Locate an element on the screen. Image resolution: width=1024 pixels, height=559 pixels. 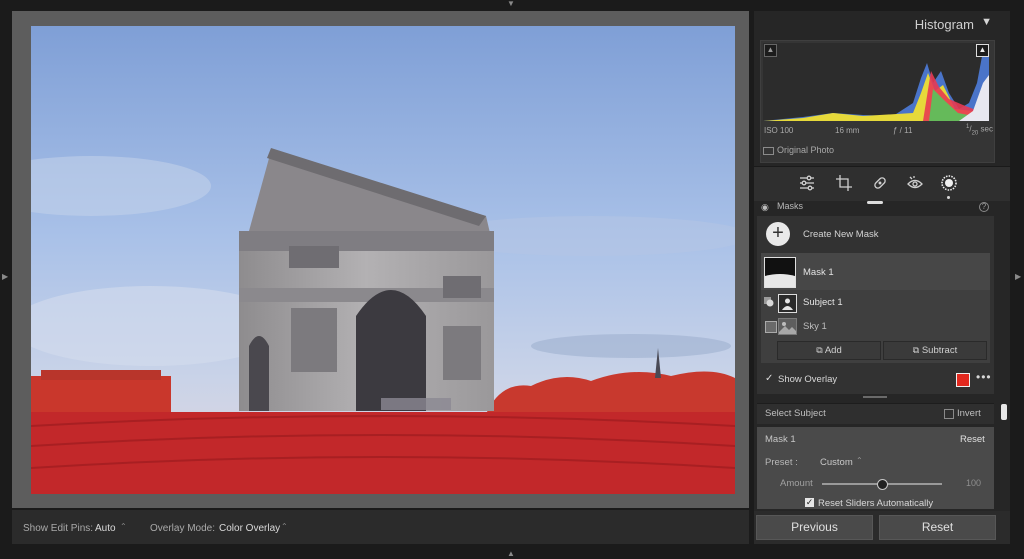
original-photo-checkbox is located at coordinates (768, 150).